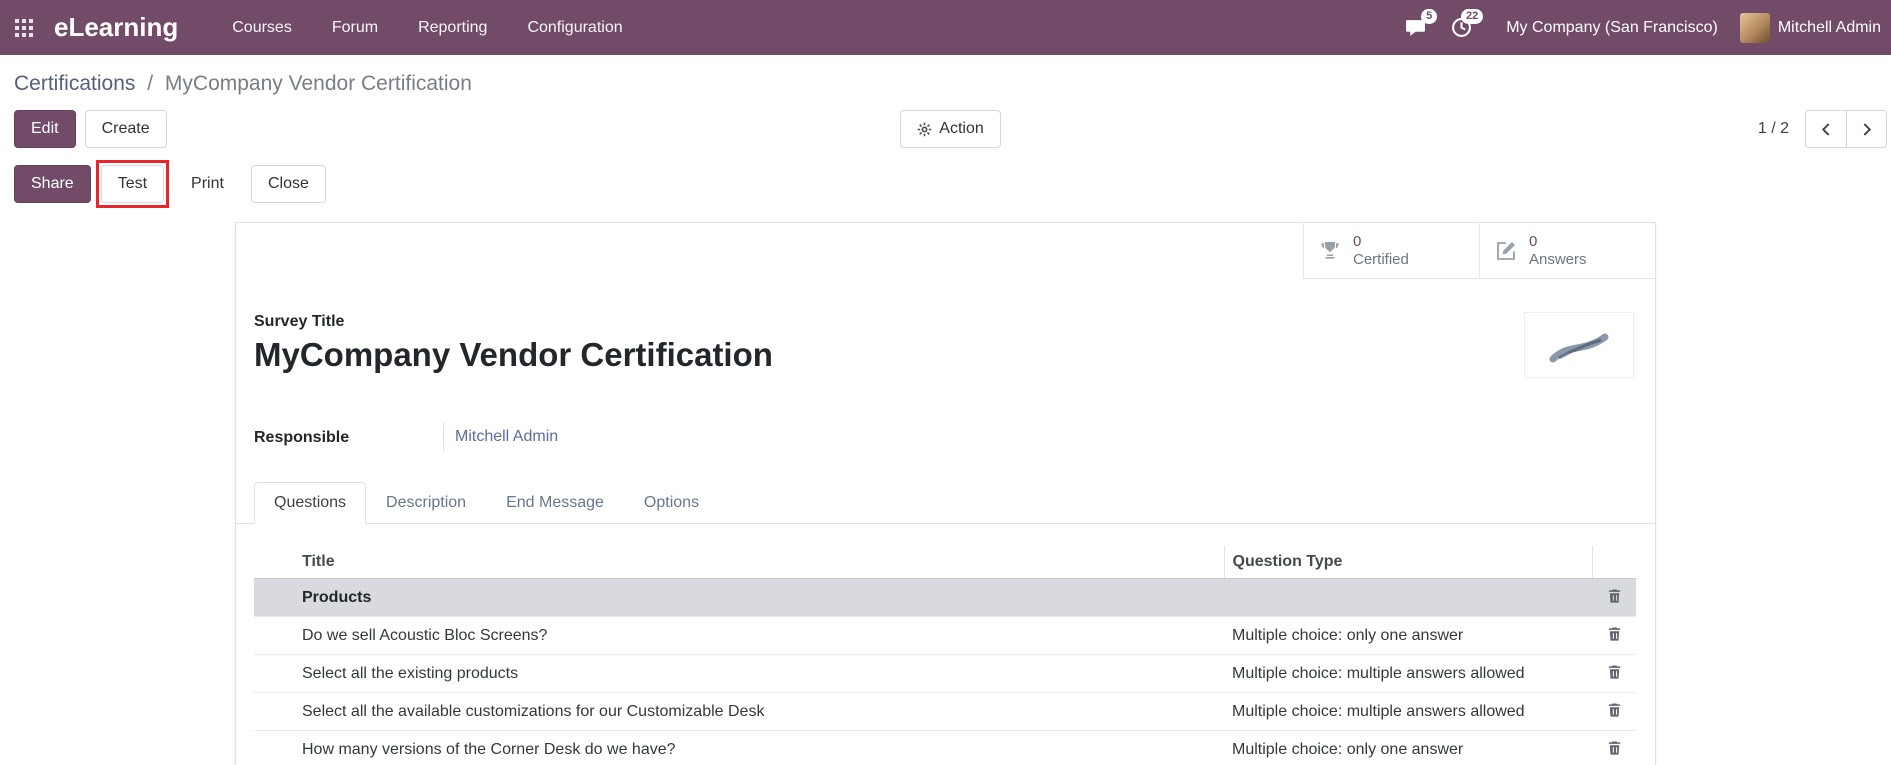 This screenshot has width=1891, height=765. I want to click on answers-count: 0, so click(1533, 241).